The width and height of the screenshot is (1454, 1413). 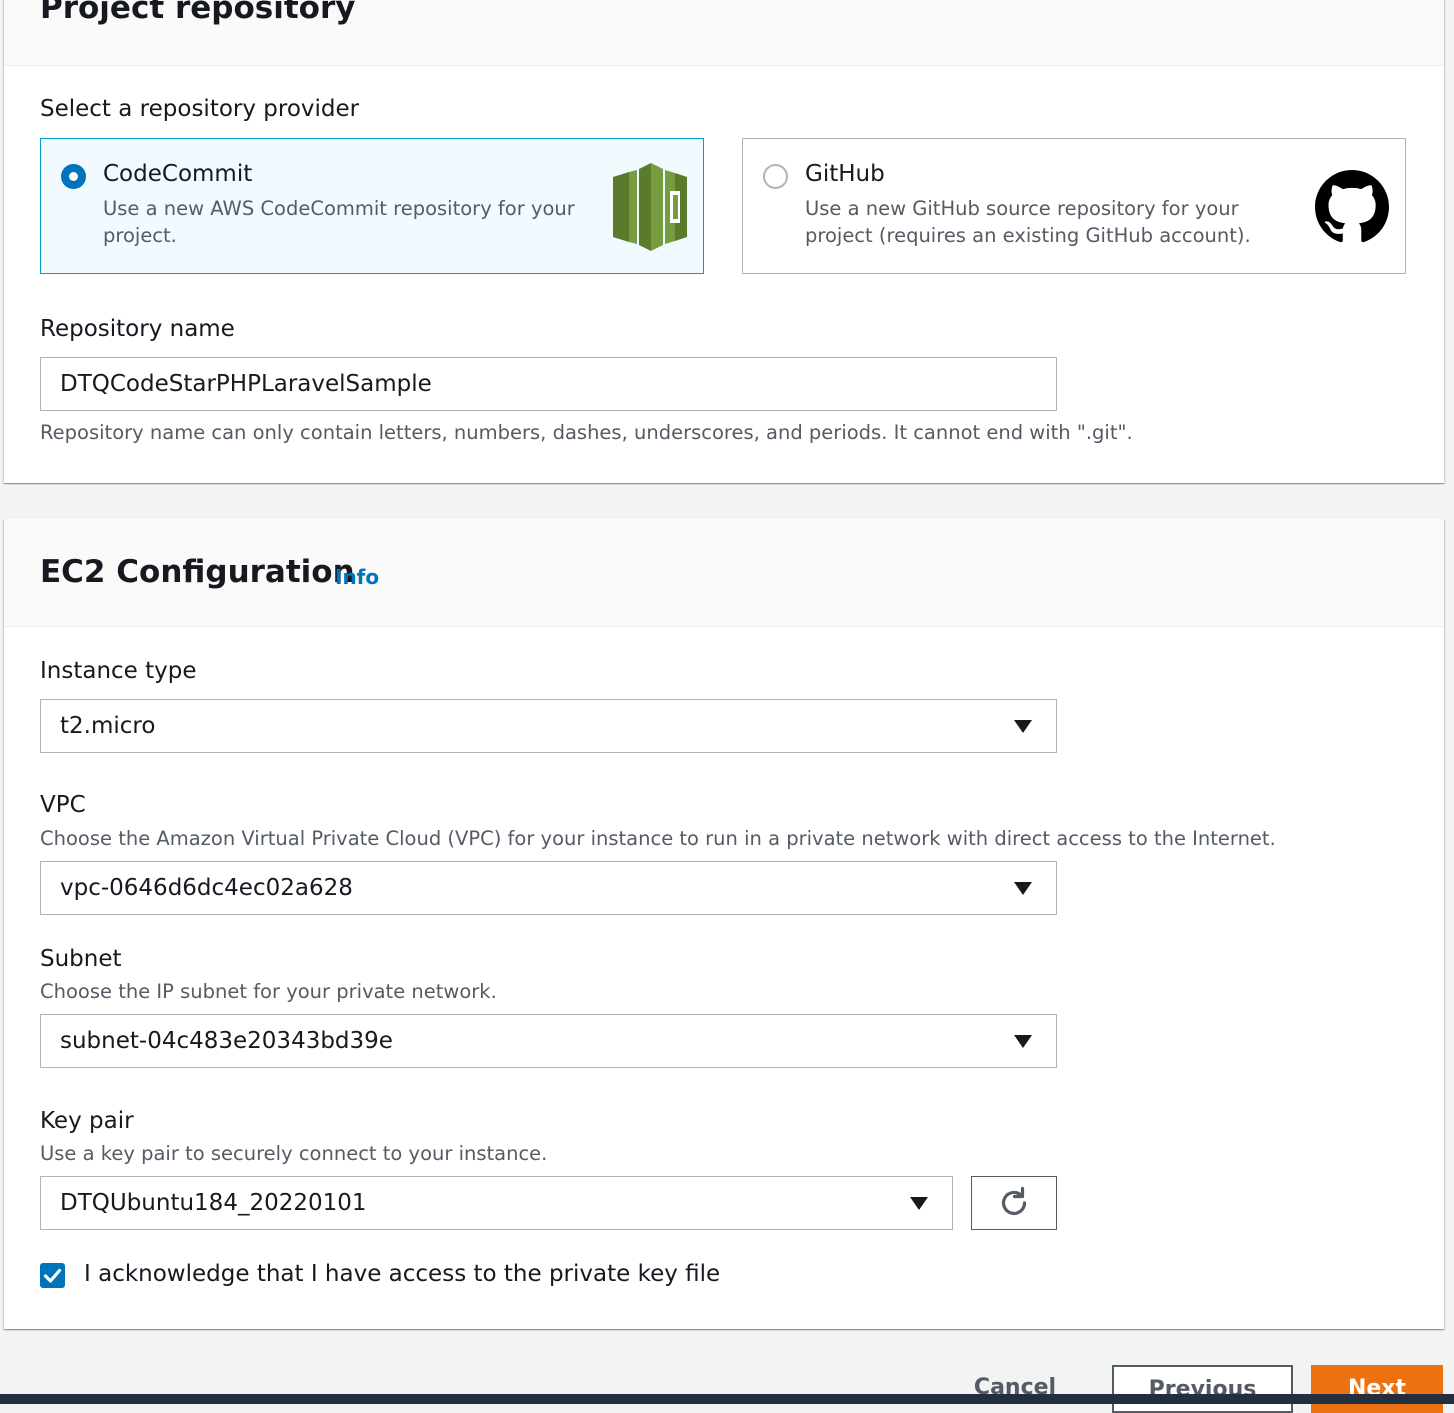 I want to click on next-button: Next, so click(x=1377, y=1389).